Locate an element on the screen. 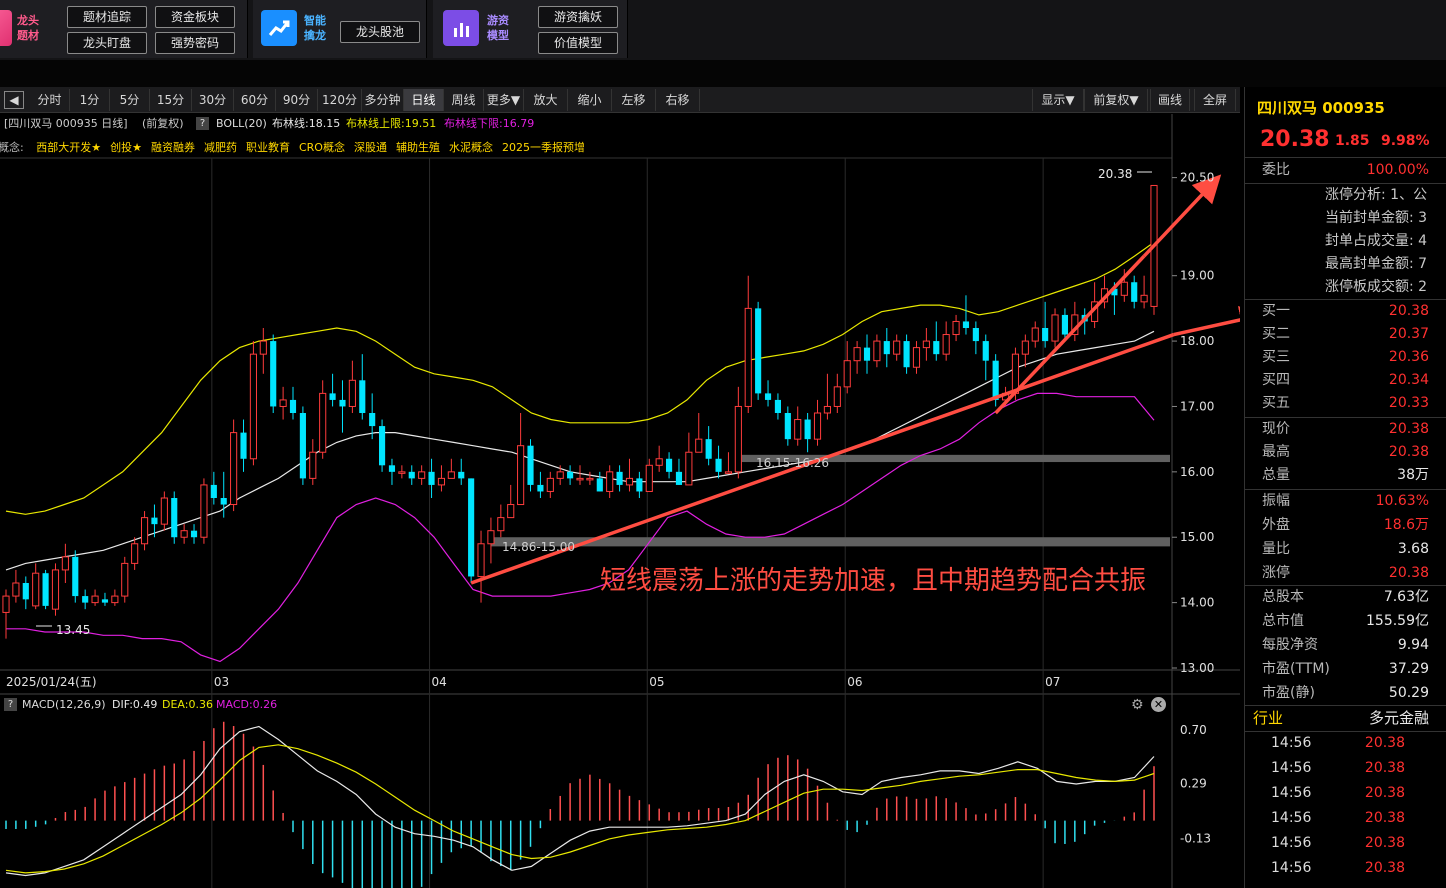 This screenshot has height=888, width=1446. quote-row: 振幅 10.63% is located at coordinates (1345, 501).